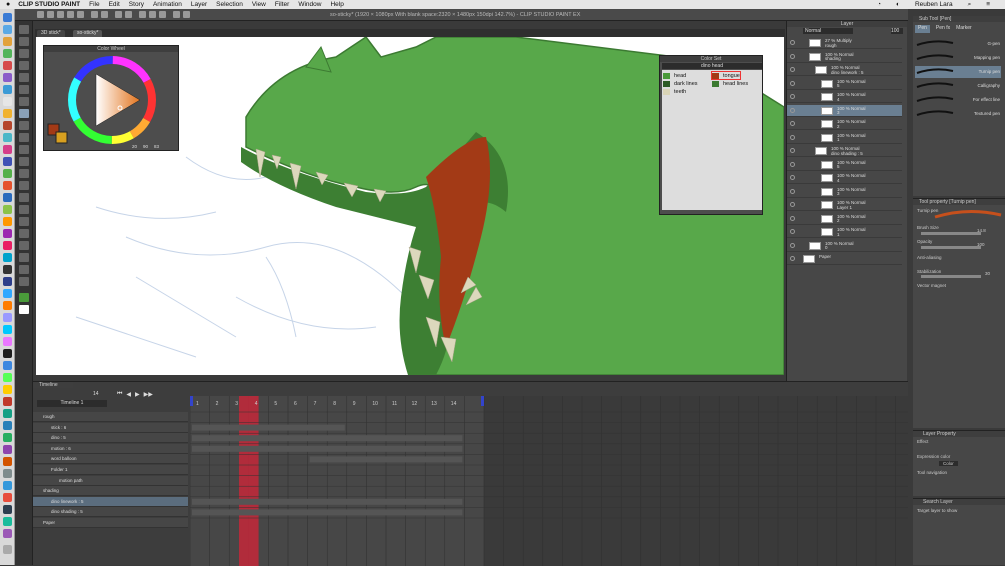 This screenshot has width=1005, height=566. I want to click on eraser-icon, so click(24, 173).